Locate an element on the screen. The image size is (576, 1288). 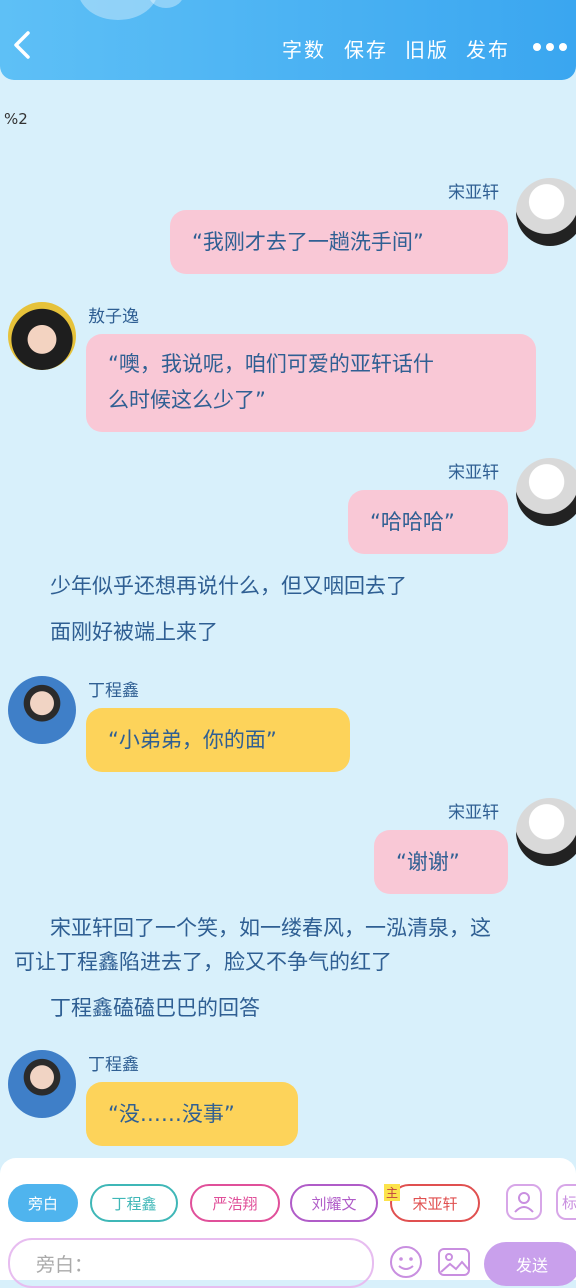
narration-text: 面刚好被端上来了 is located at coordinates (134, 631).